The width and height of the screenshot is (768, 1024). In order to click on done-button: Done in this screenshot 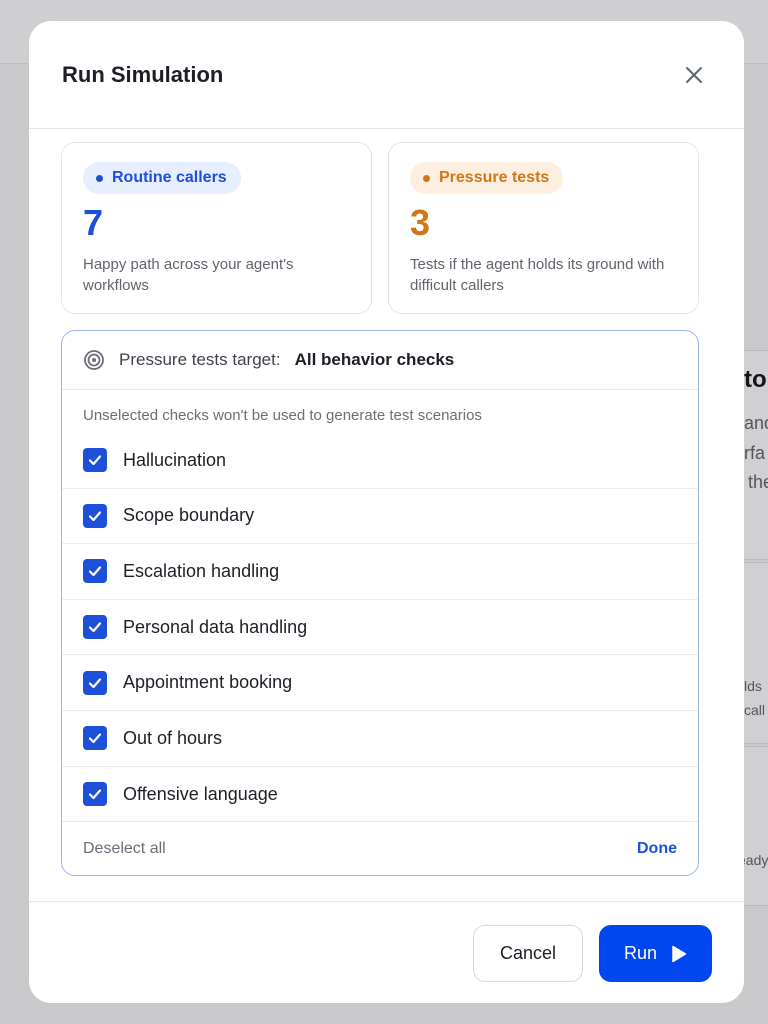, I will do `click(657, 849)`.